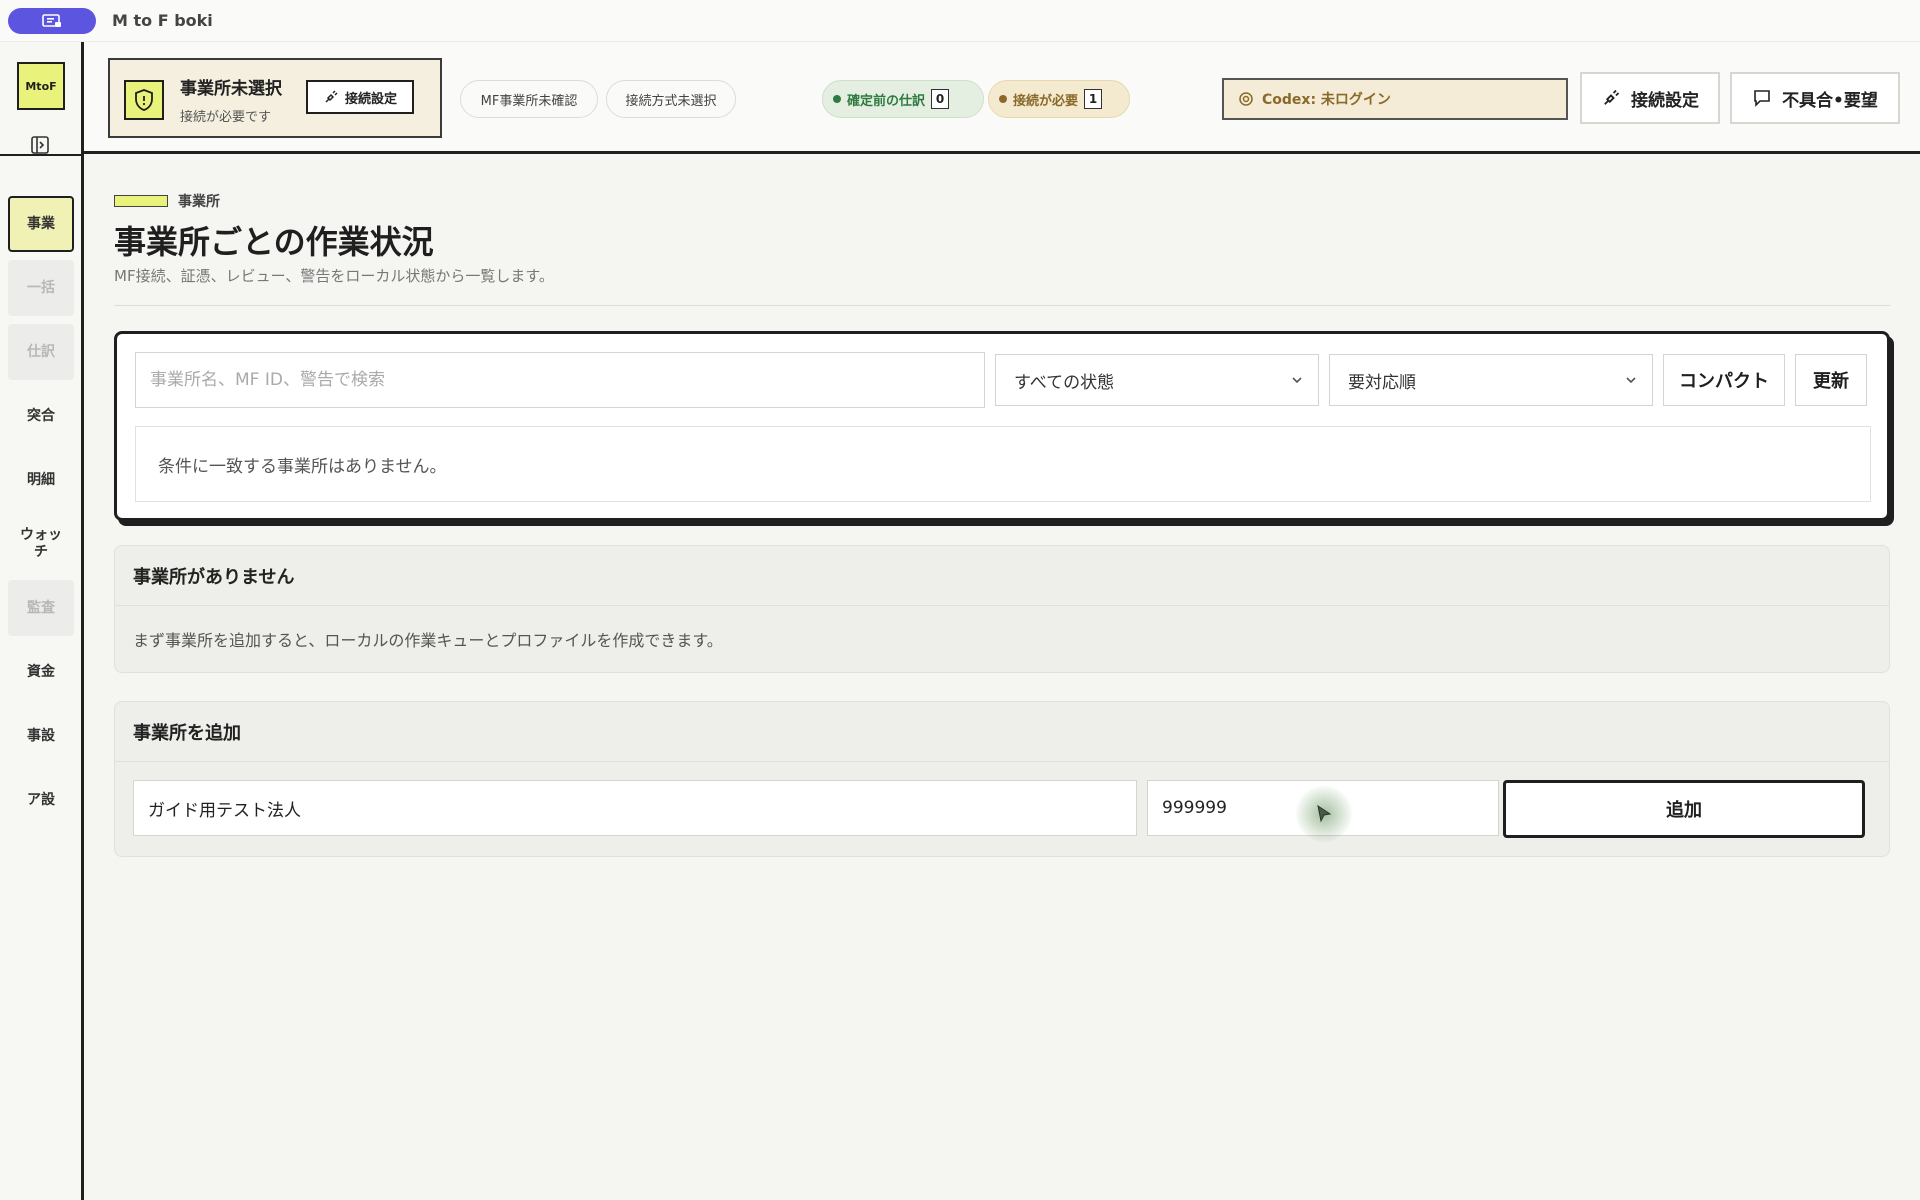 This screenshot has height=1200, width=1920. I want to click on sidebar-item-funds: 資金, so click(41, 672).